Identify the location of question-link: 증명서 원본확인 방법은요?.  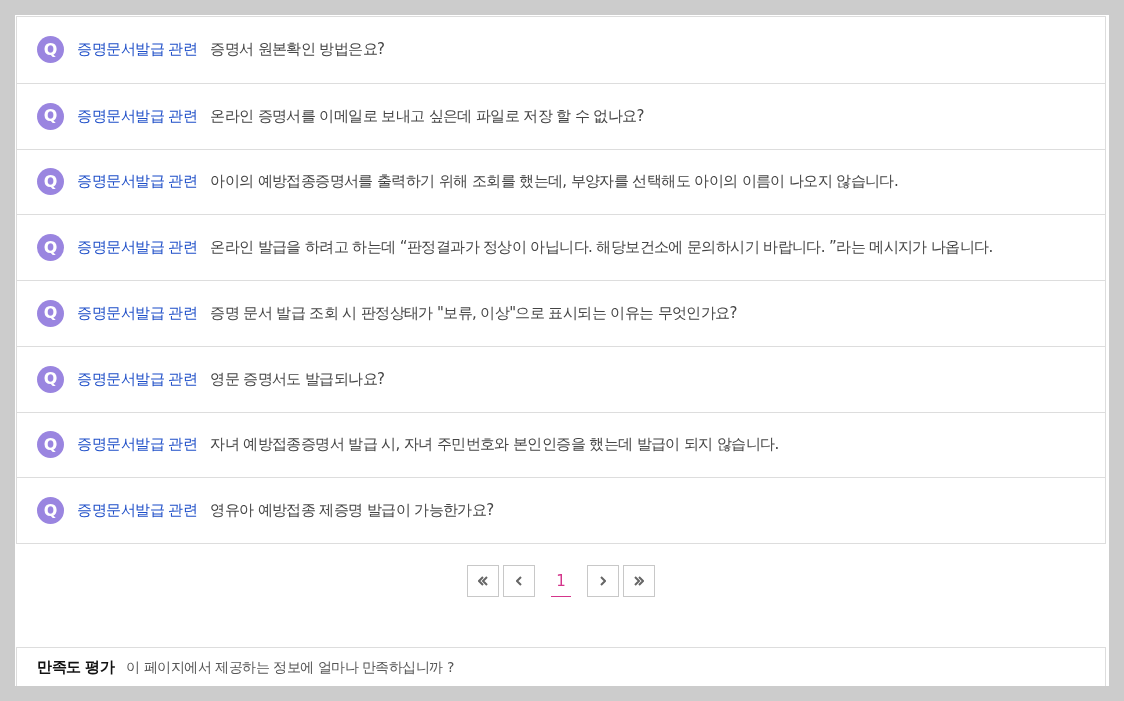
(297, 50).